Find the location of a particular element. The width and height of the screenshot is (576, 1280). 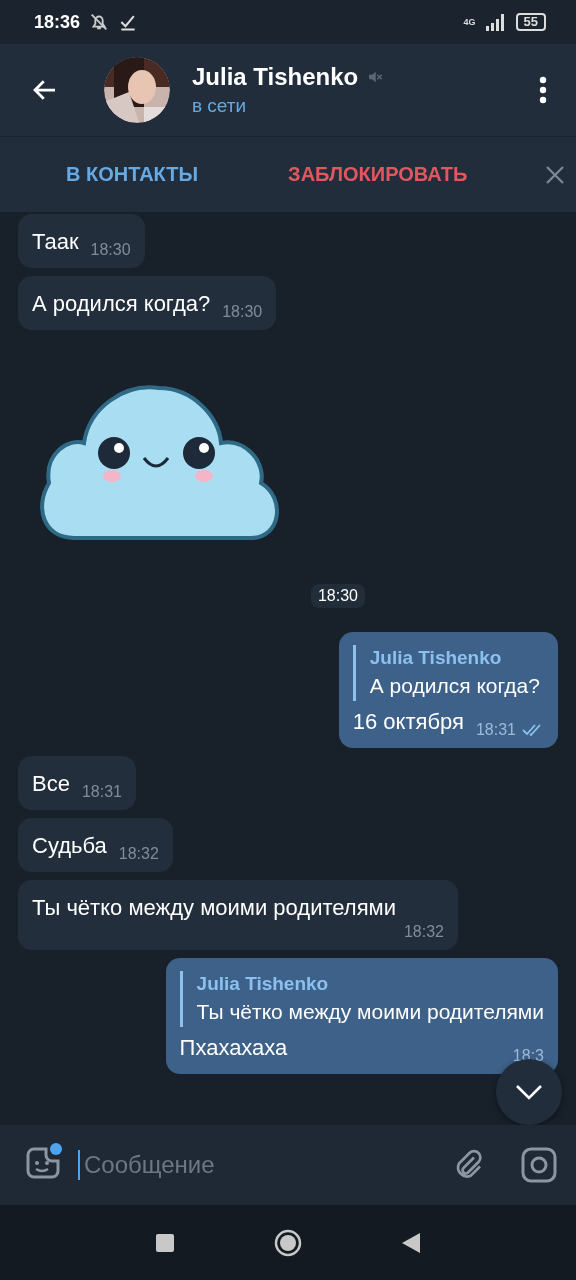

contact-name: Julia Tishenko is located at coordinates (275, 77).